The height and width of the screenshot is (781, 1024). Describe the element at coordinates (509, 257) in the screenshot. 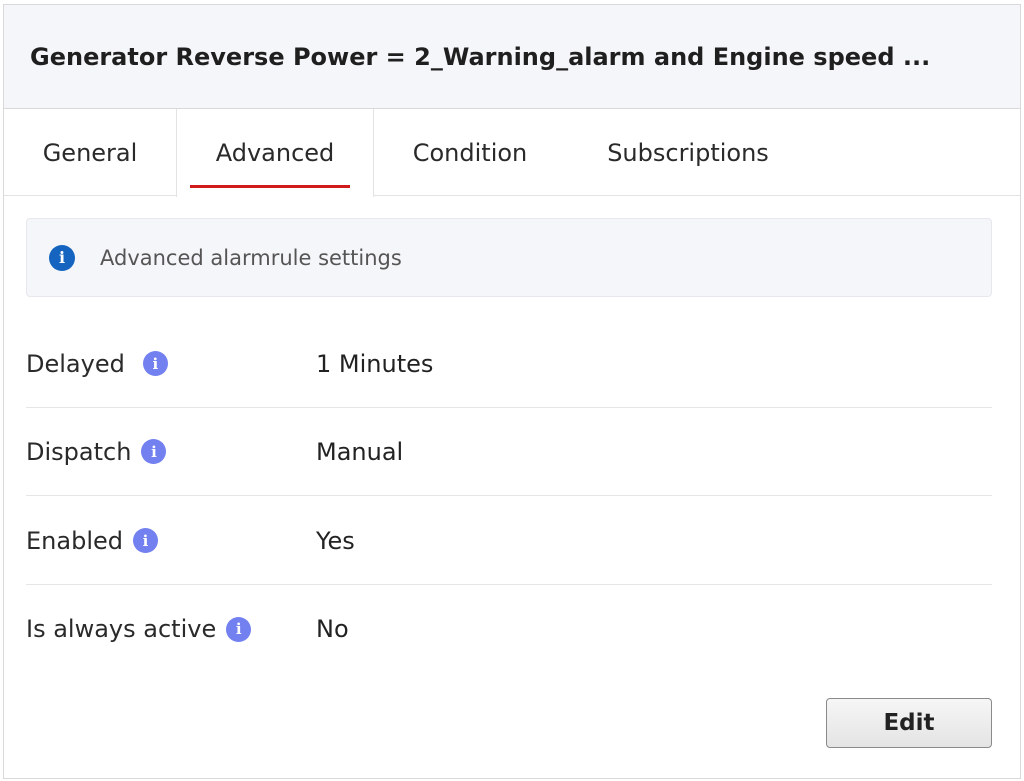

I see `info-banner: i Advanced alarmrule settings` at that location.